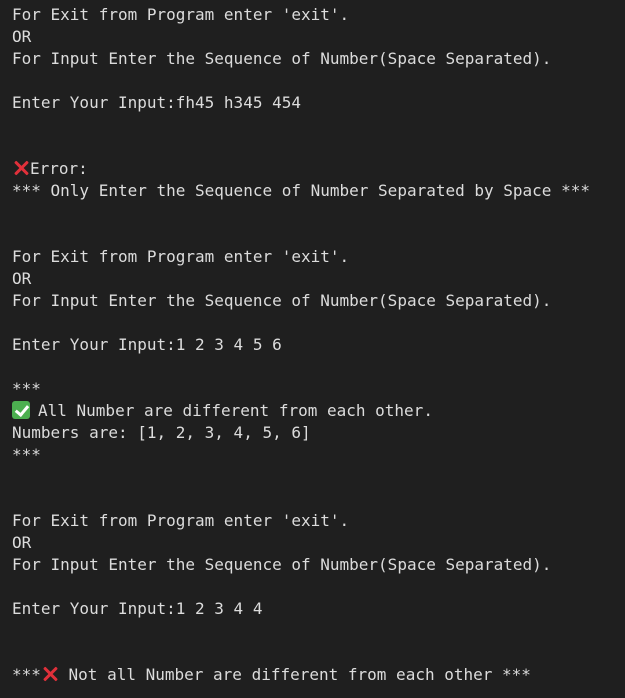 This screenshot has width=625, height=698. What do you see at coordinates (156, 102) in the screenshot?
I see `input-line: Enter Your Input:fh45 h345 454` at bounding box center [156, 102].